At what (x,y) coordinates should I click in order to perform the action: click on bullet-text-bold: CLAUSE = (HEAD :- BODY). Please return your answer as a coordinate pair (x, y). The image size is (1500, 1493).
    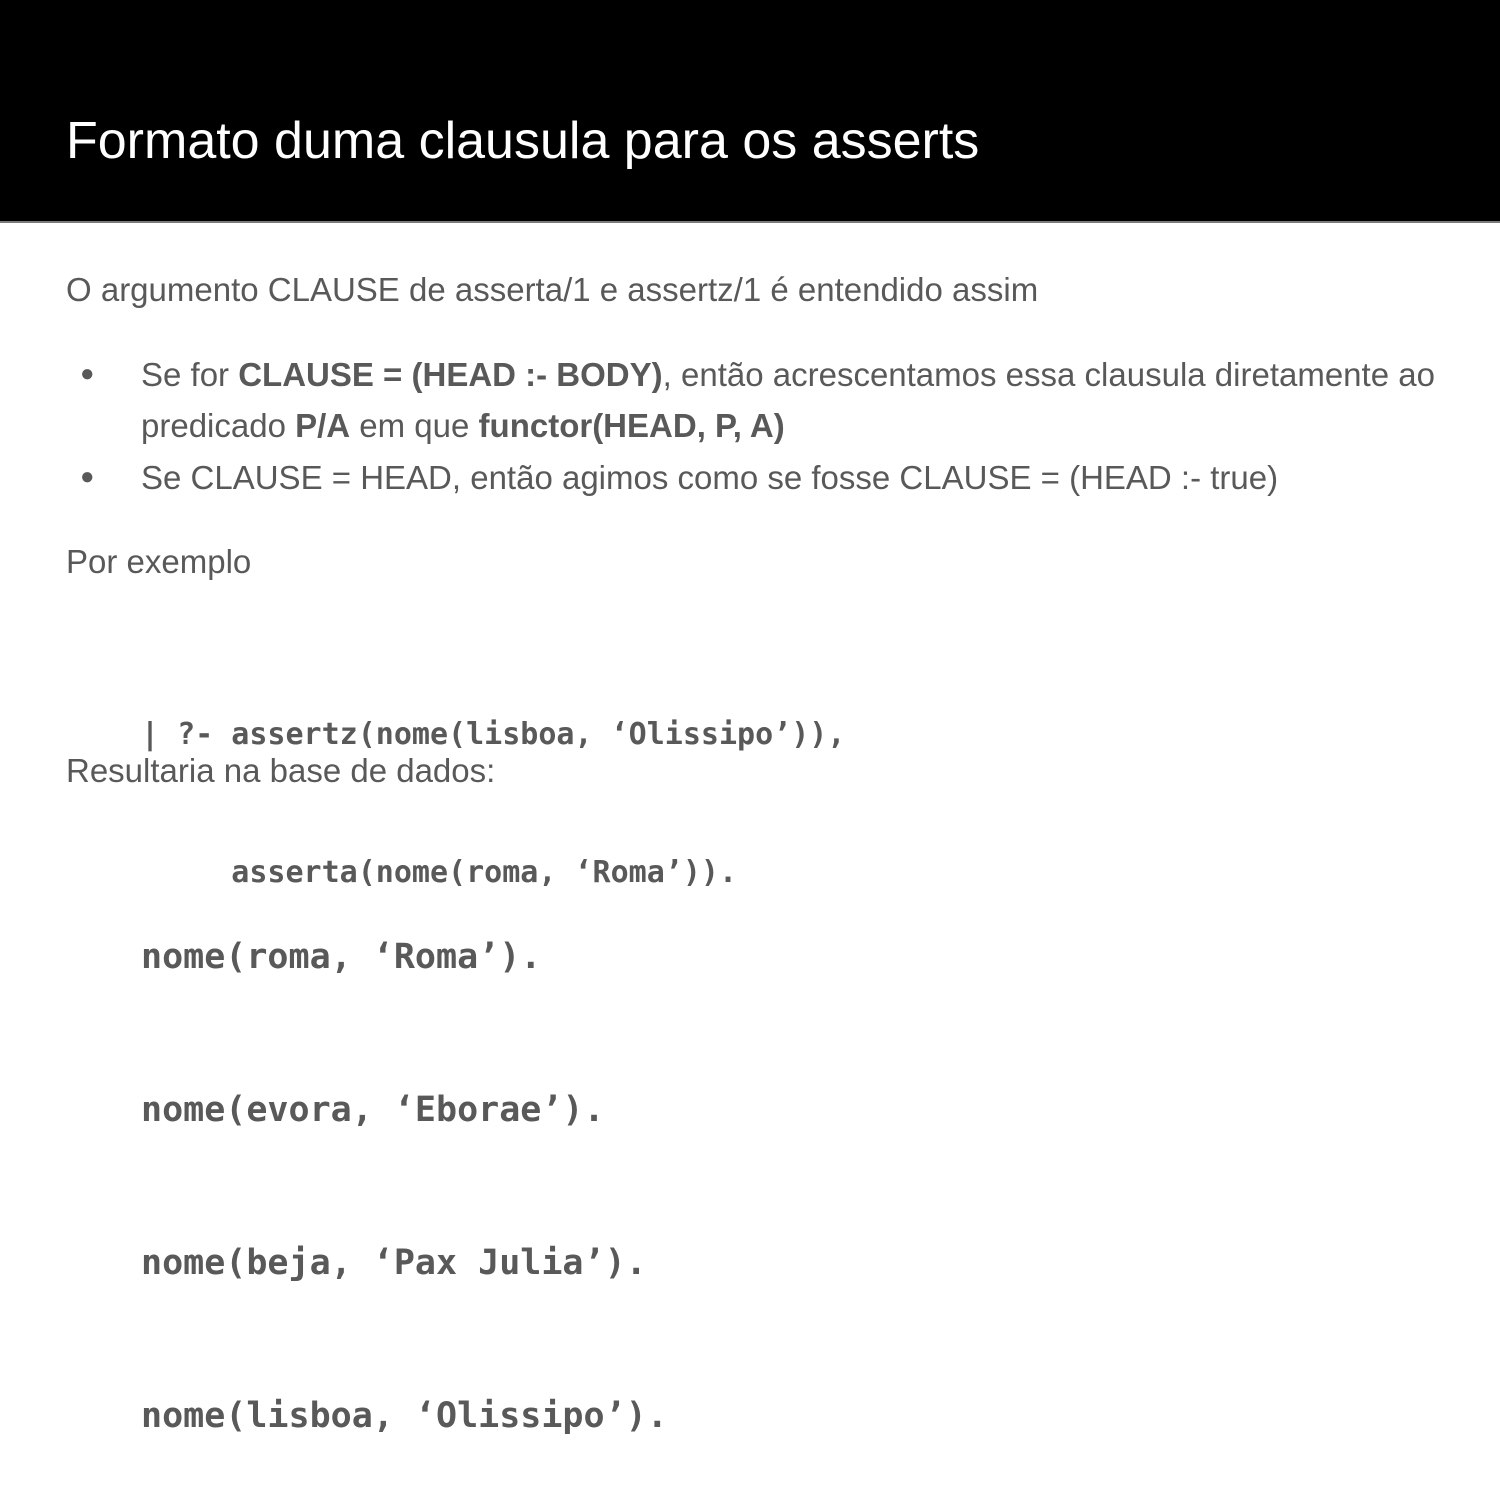
    Looking at the image, I should click on (450, 374).